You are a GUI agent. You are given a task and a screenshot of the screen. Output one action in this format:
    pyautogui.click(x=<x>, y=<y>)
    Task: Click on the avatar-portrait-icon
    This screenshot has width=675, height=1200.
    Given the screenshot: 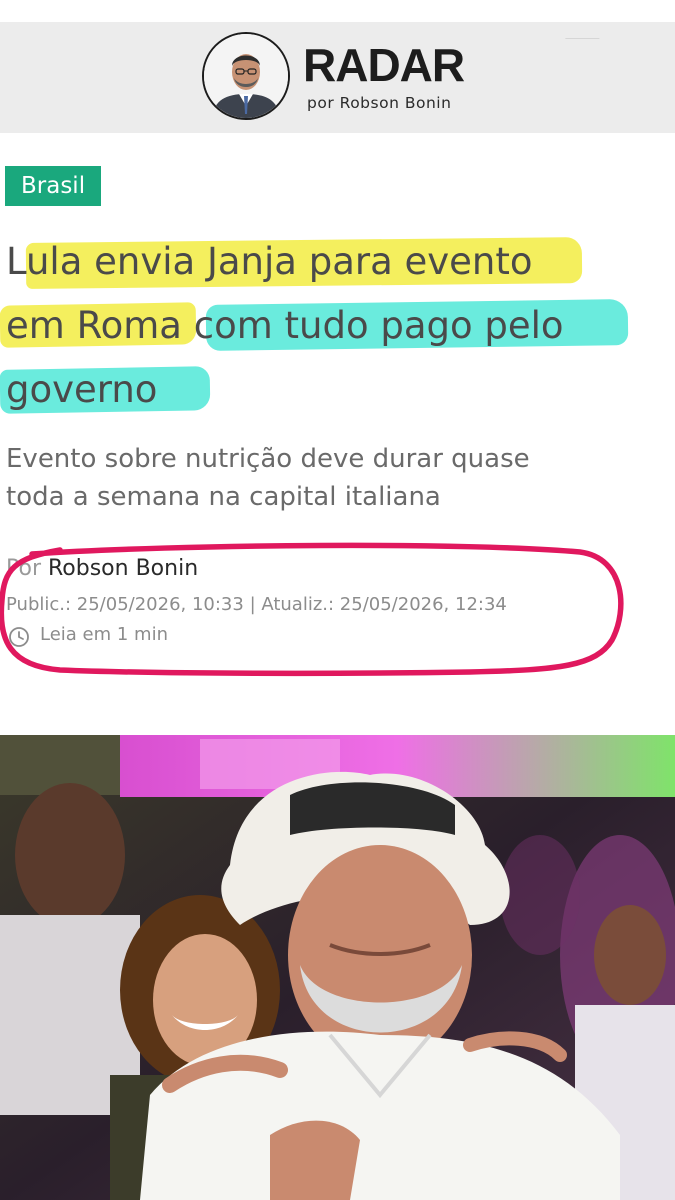 What is the action you would take?
    pyautogui.click(x=246, y=76)
    